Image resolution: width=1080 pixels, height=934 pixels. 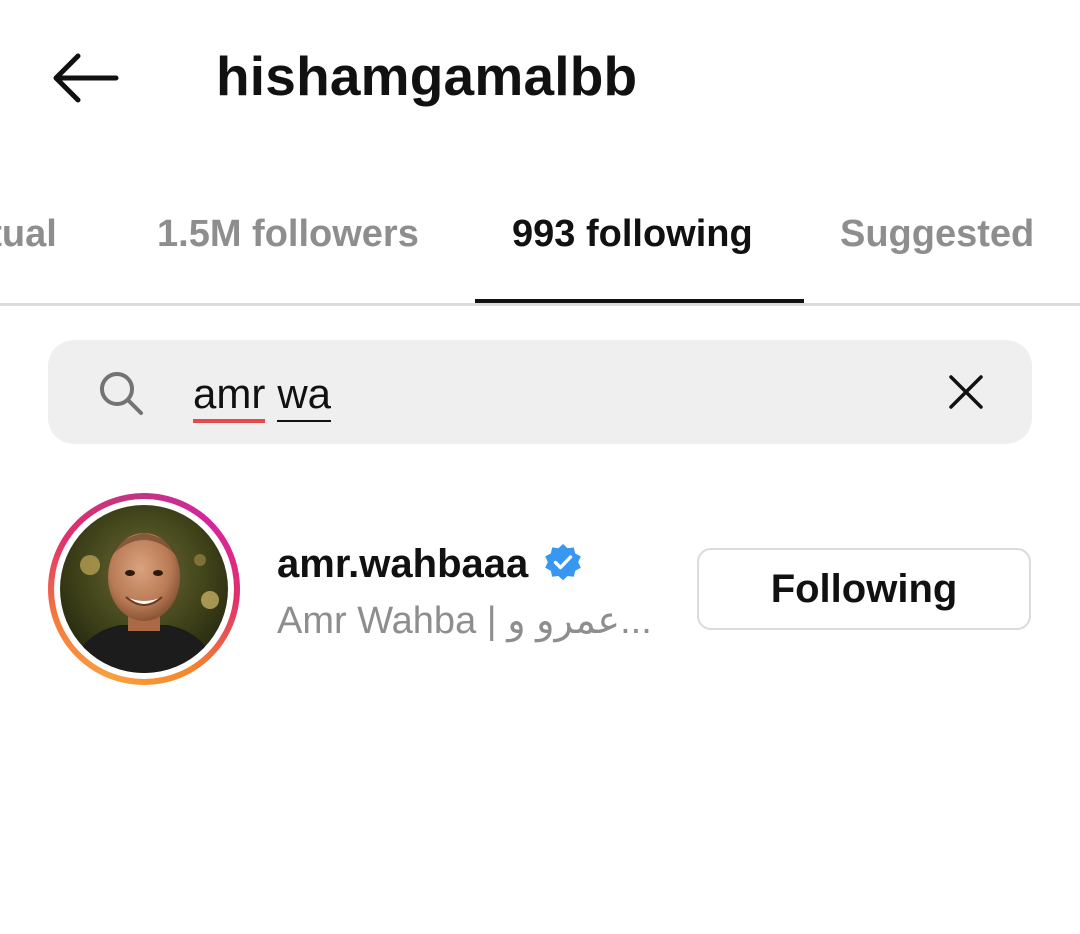 I want to click on back-button, so click(x=84, y=78).